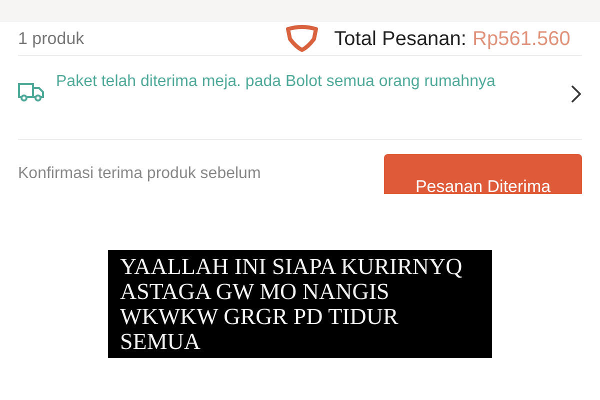 The width and height of the screenshot is (600, 400). Describe the element at coordinates (400, 39) in the screenshot. I see `total-label: Total Pesanan:` at that location.